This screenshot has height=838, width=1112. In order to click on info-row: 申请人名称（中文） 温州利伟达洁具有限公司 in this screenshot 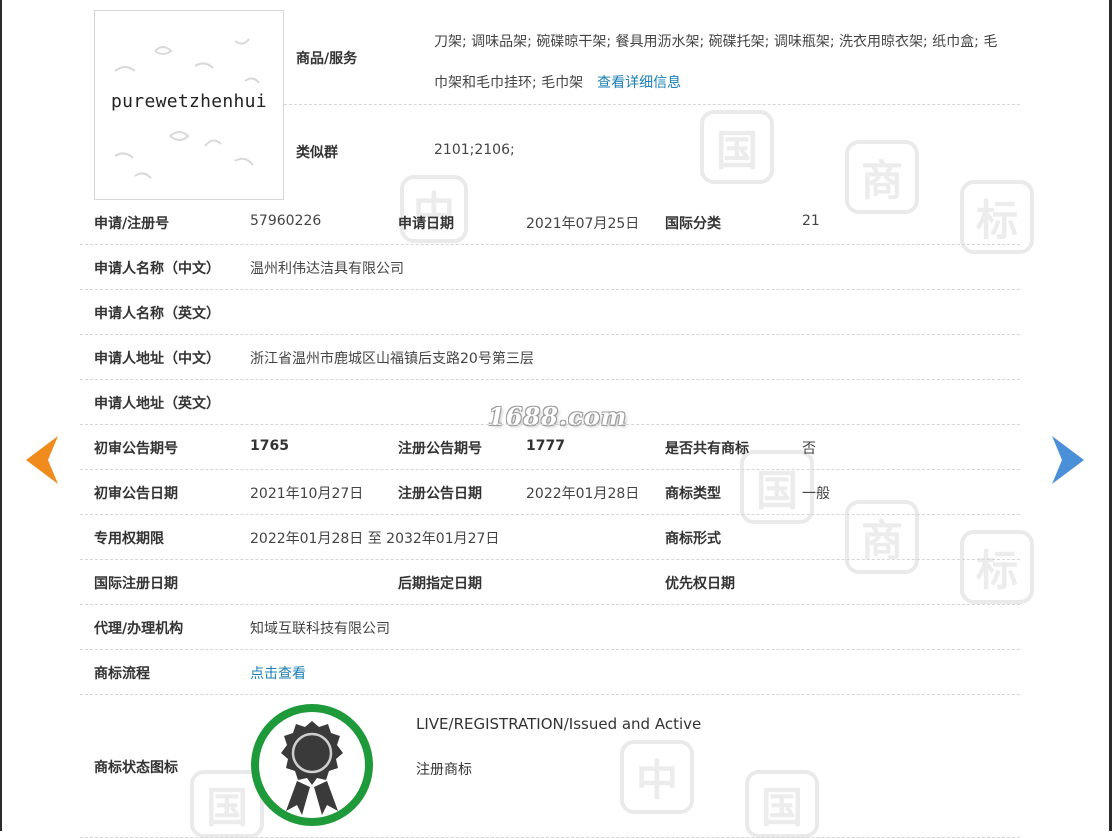, I will do `click(550, 267)`.